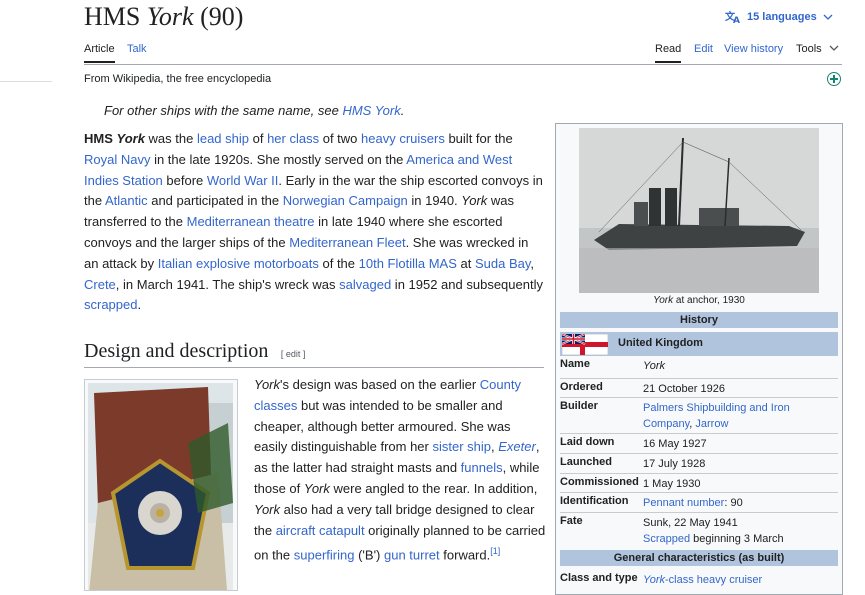 The width and height of the screenshot is (865, 595). I want to click on text-run: of two, so click(340, 138).